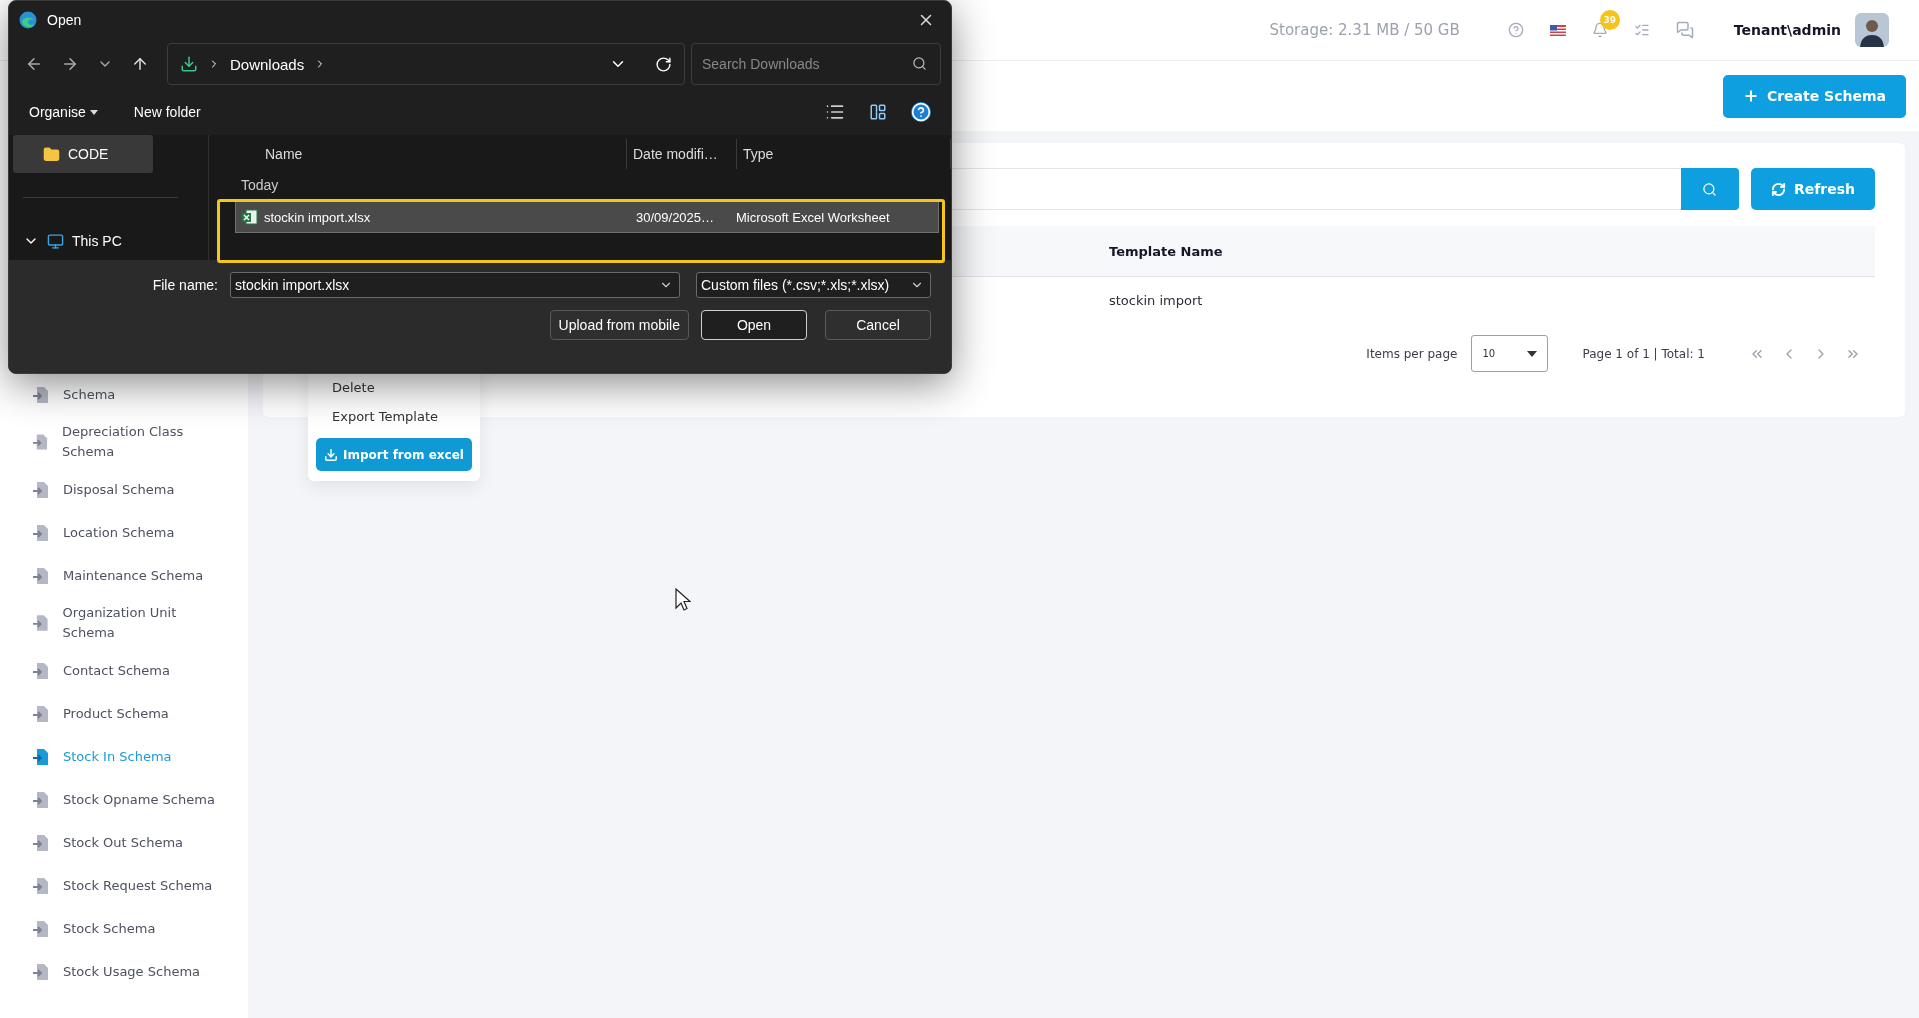  What do you see at coordinates (124, 532) in the screenshot?
I see `sidebar-item: Location Schema` at bounding box center [124, 532].